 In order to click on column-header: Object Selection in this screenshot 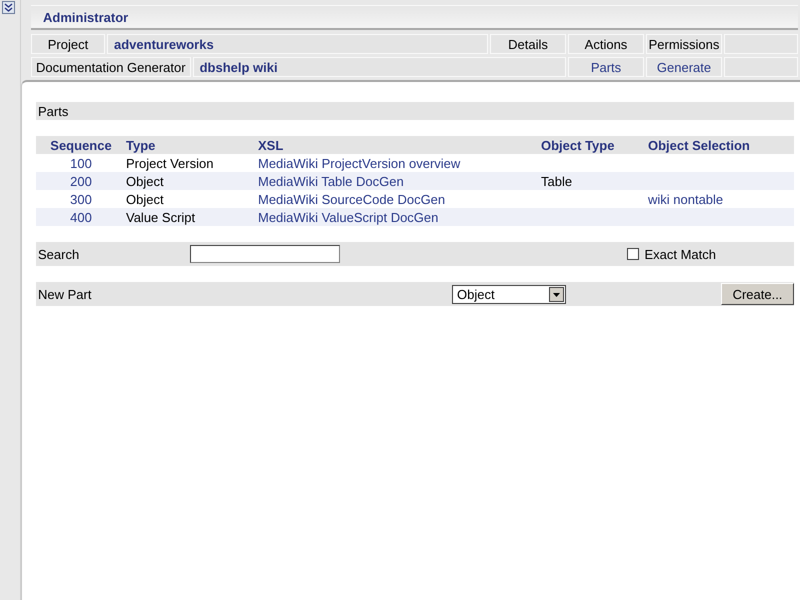, I will do `click(721, 145)`.